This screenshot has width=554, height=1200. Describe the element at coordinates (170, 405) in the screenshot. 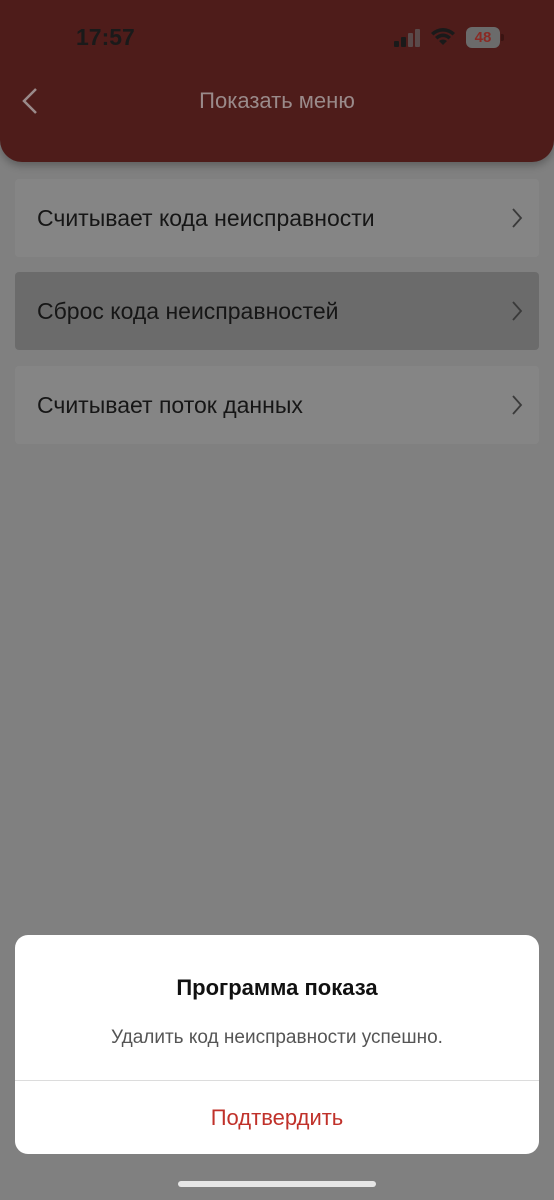

I see `menu-item-label: Считывает поток данных` at that location.